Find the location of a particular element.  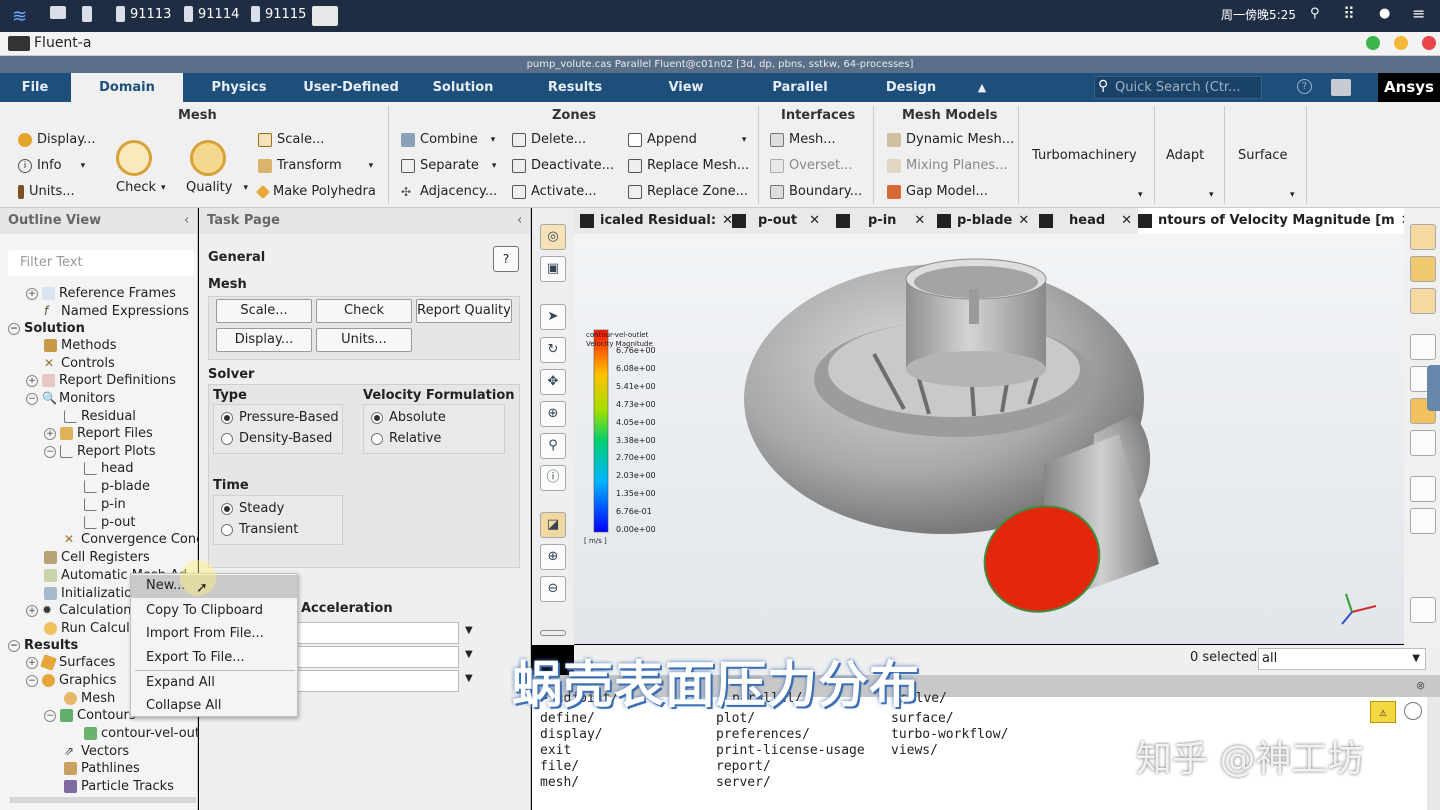

density-based-radio: Density-Based is located at coordinates (276, 438).